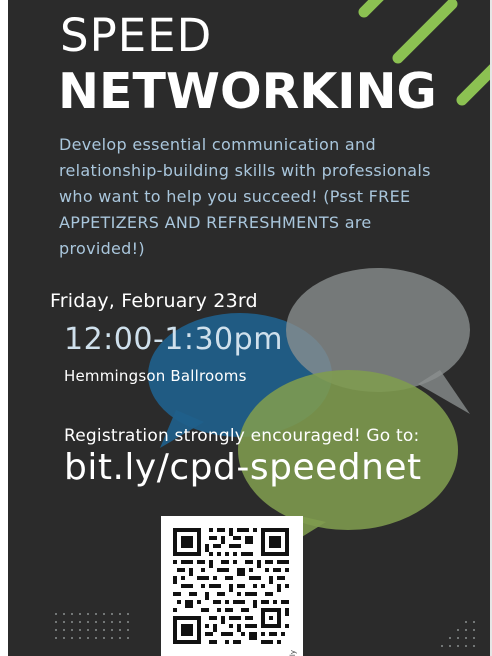 The height and width of the screenshot is (656, 492). I want to click on qr-brand-label: bitly, so click(293, 653).